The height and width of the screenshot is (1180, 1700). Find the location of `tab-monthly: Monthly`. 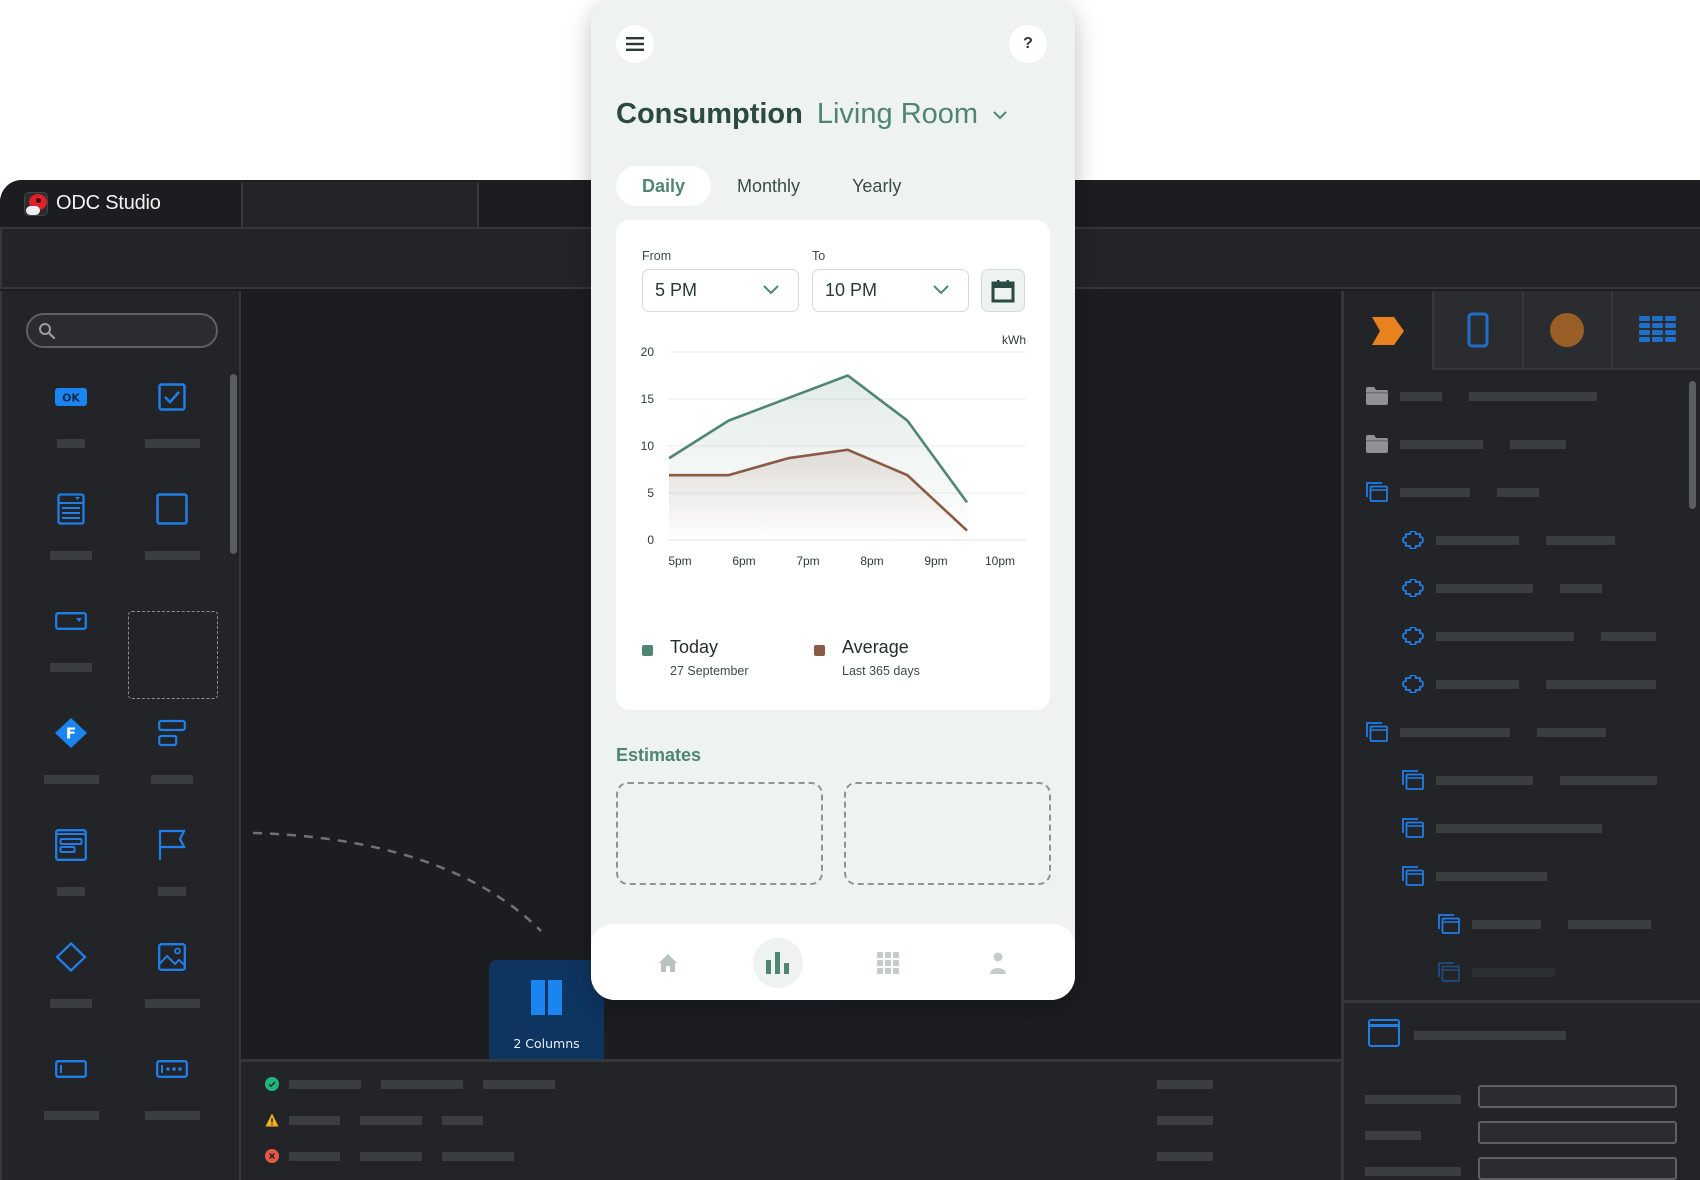

tab-monthly: Monthly is located at coordinates (768, 186).